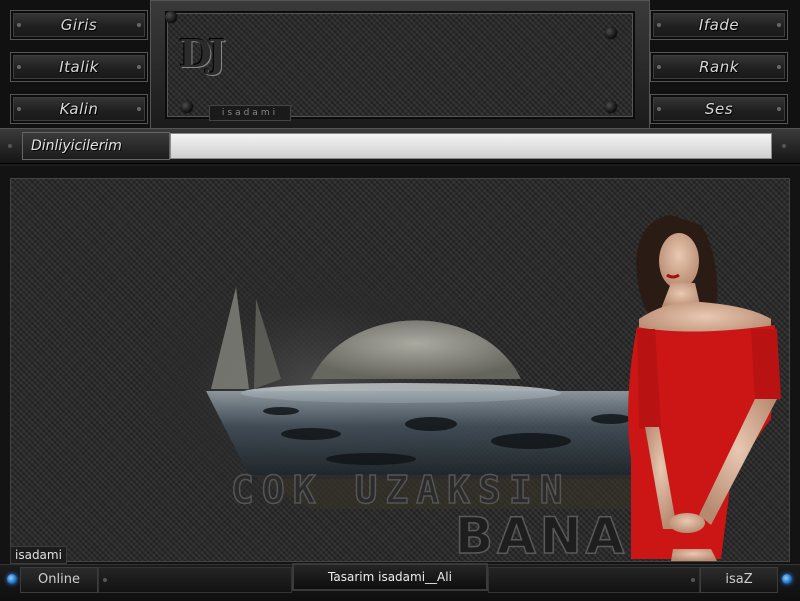 Image resolution: width=800 pixels, height=601 pixels. I want to click on logo-subtitle: isadami, so click(250, 113).